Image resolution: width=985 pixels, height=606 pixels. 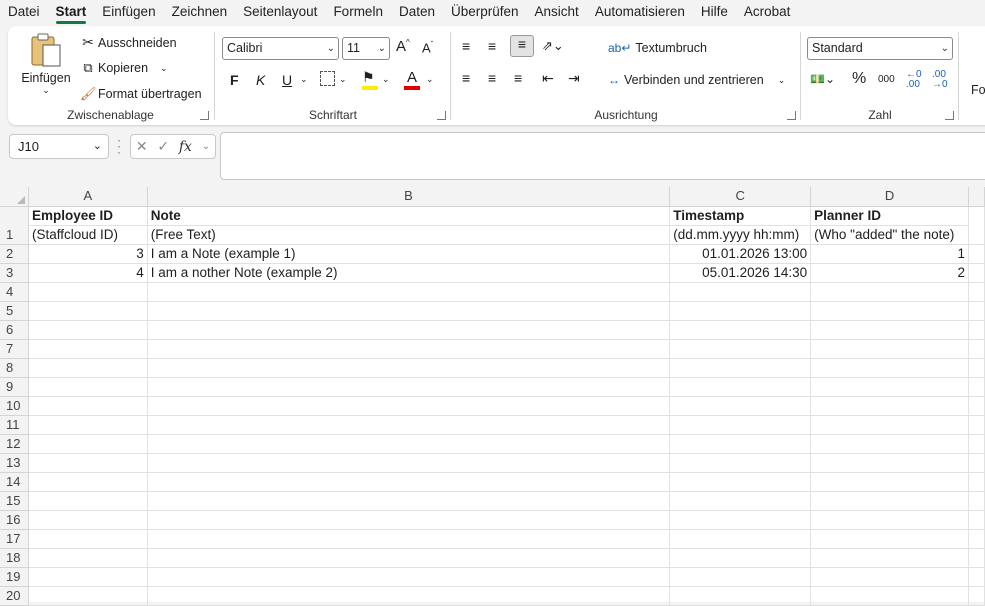 What do you see at coordinates (204, 115) in the screenshot?
I see `clipboard-launcher-icon` at bounding box center [204, 115].